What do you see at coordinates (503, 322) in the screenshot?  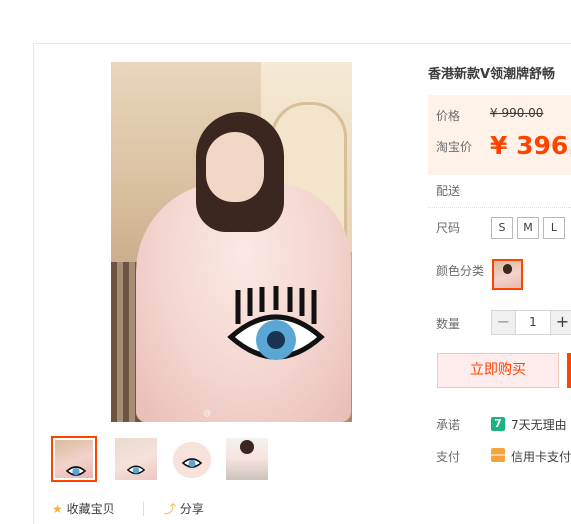 I see `quantity-decrease-button: −` at bounding box center [503, 322].